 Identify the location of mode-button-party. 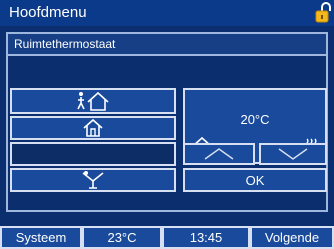
(93, 180).